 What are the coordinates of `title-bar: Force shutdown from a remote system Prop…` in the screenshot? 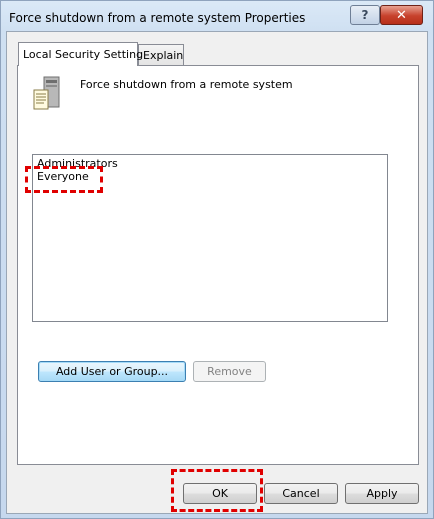 It's located at (217, 16).